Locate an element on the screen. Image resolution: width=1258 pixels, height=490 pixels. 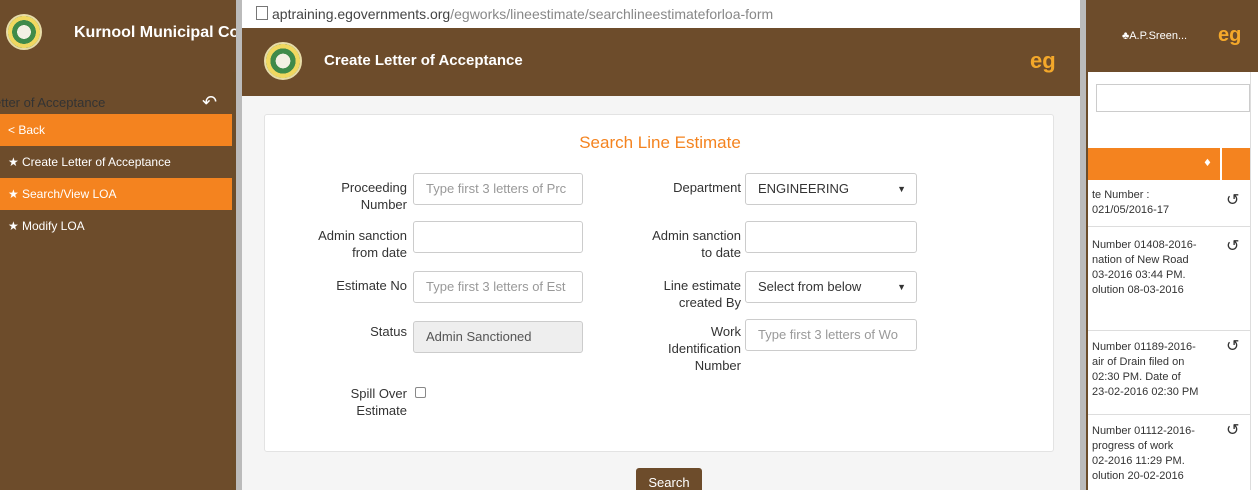
form-heading: Search Line Estimate is located at coordinates (660, 142).